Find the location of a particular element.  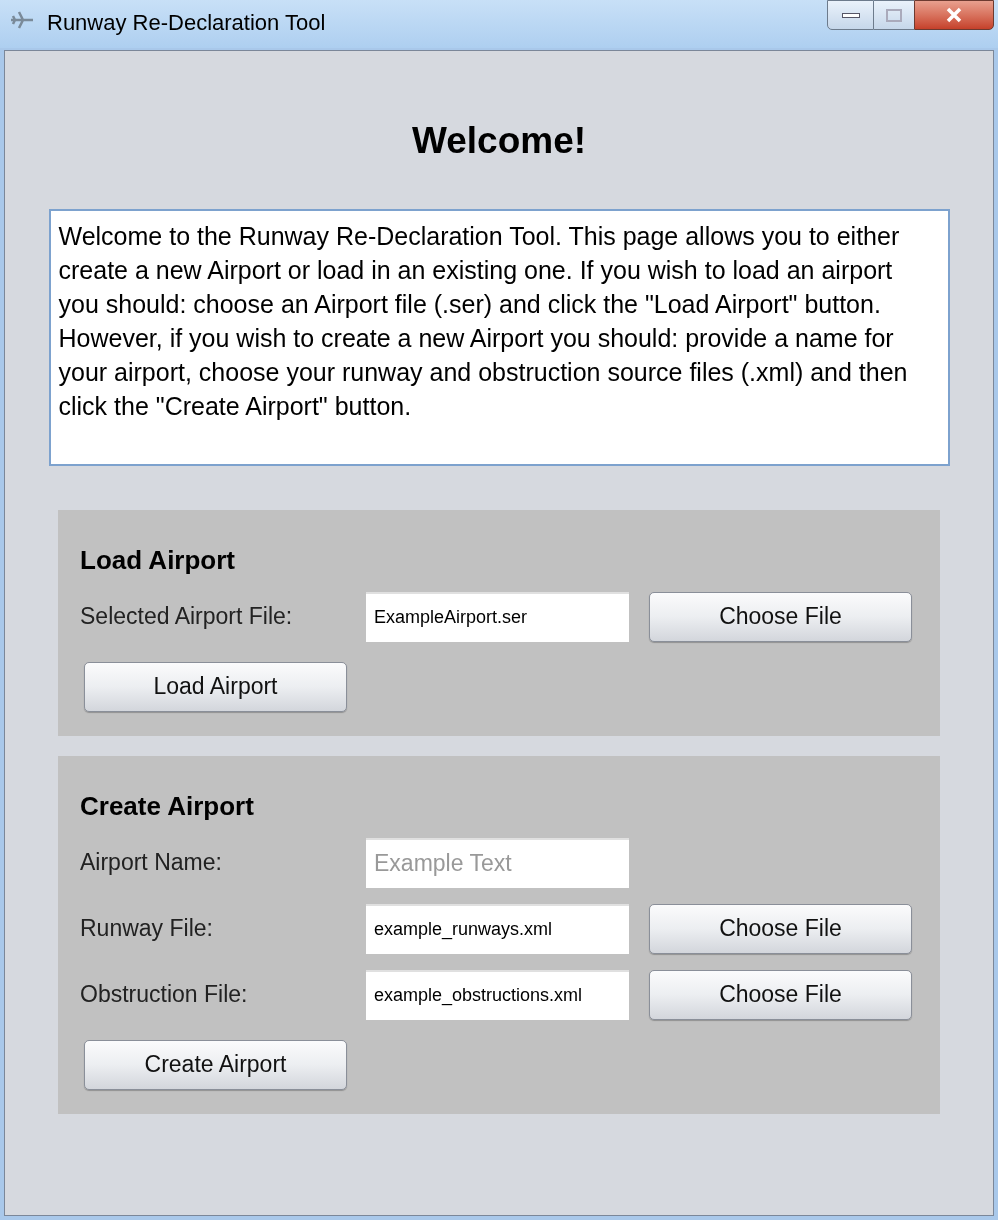

maximize-button is located at coordinates (894, 15).